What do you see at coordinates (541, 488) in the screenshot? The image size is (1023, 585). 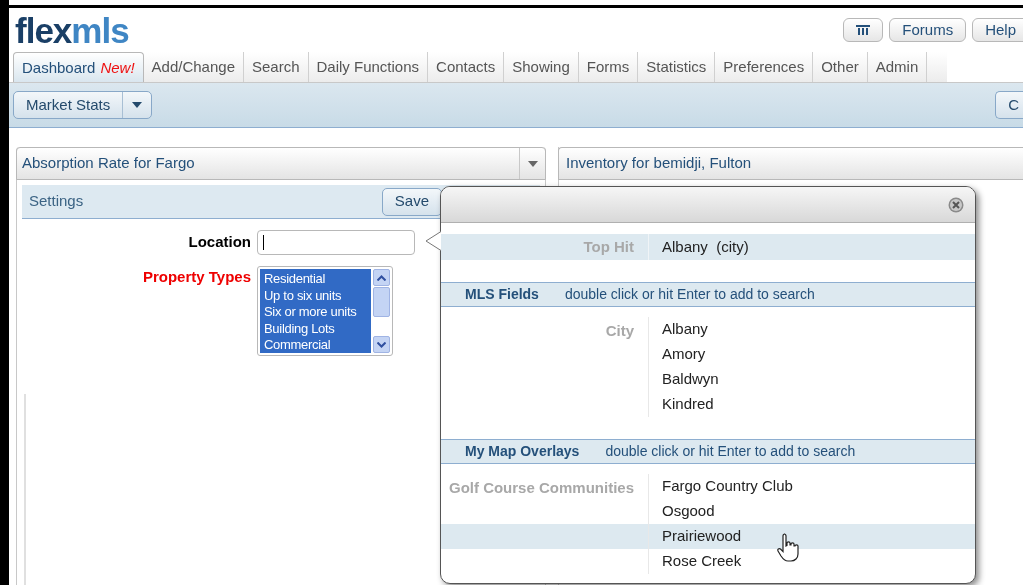 I see `group-label: Golf Course Communities` at bounding box center [541, 488].